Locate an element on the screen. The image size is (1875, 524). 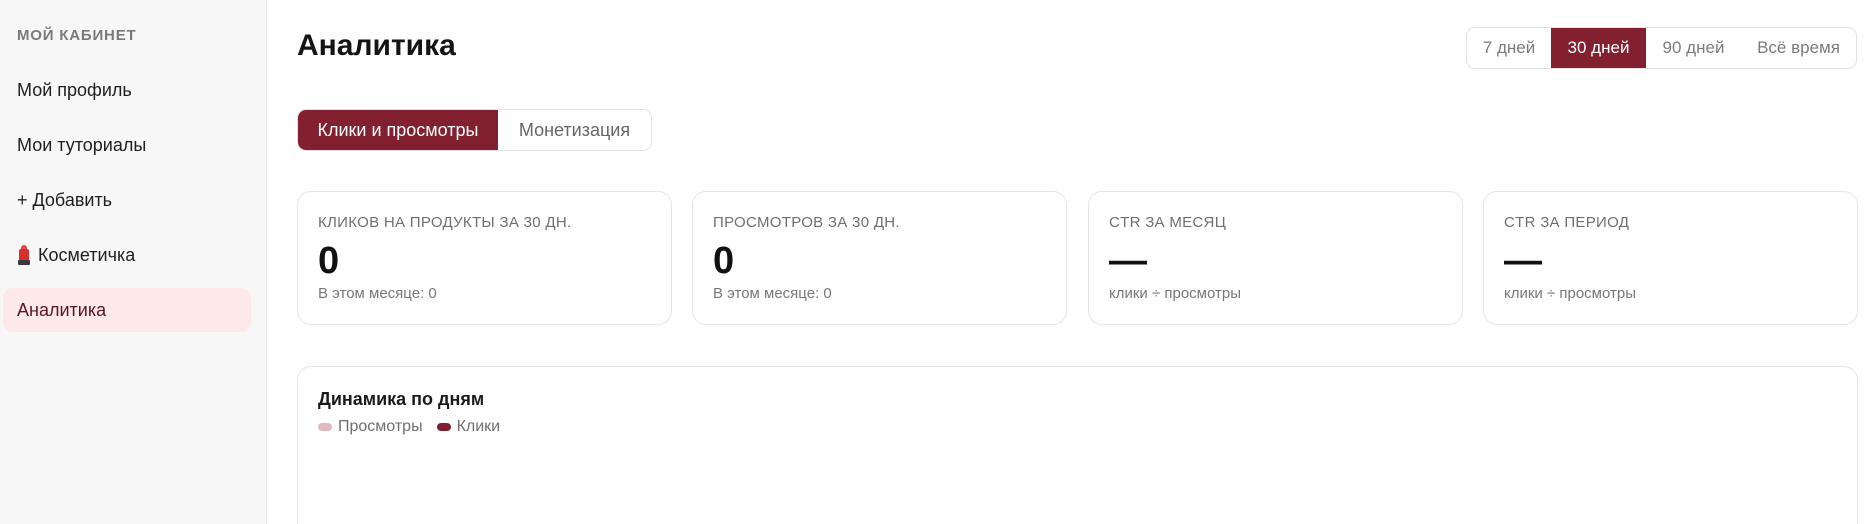
period-selector: 7 дней 30 дней 90 дней Всё время is located at coordinates (1661, 48).